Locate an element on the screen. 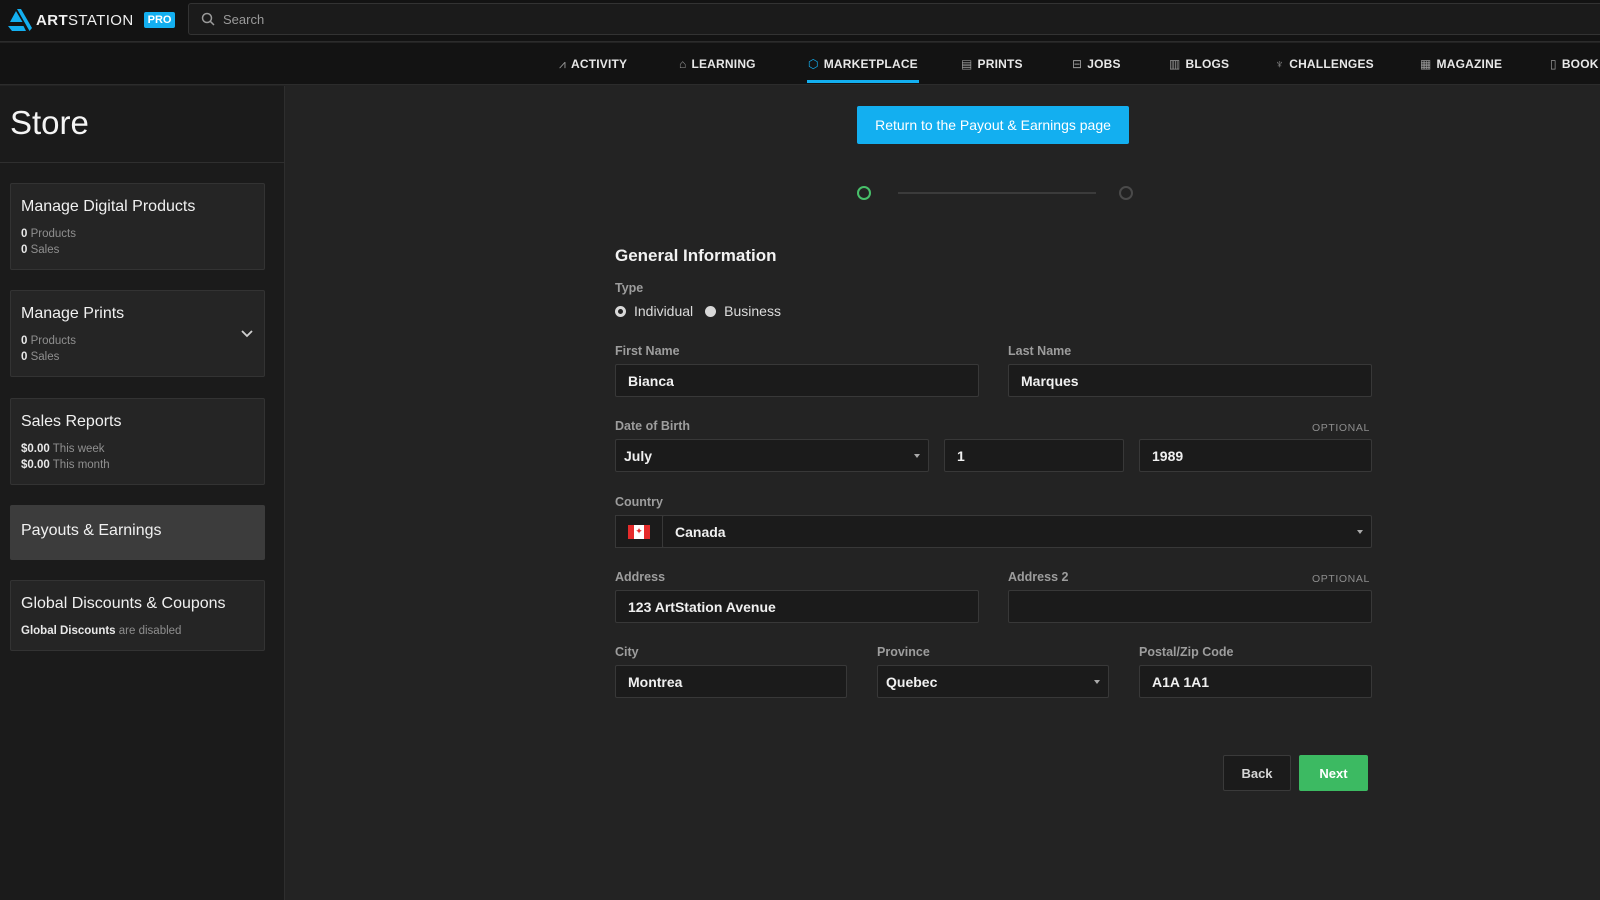 This screenshot has height=900, width=1600. city-label: City is located at coordinates (627, 652).